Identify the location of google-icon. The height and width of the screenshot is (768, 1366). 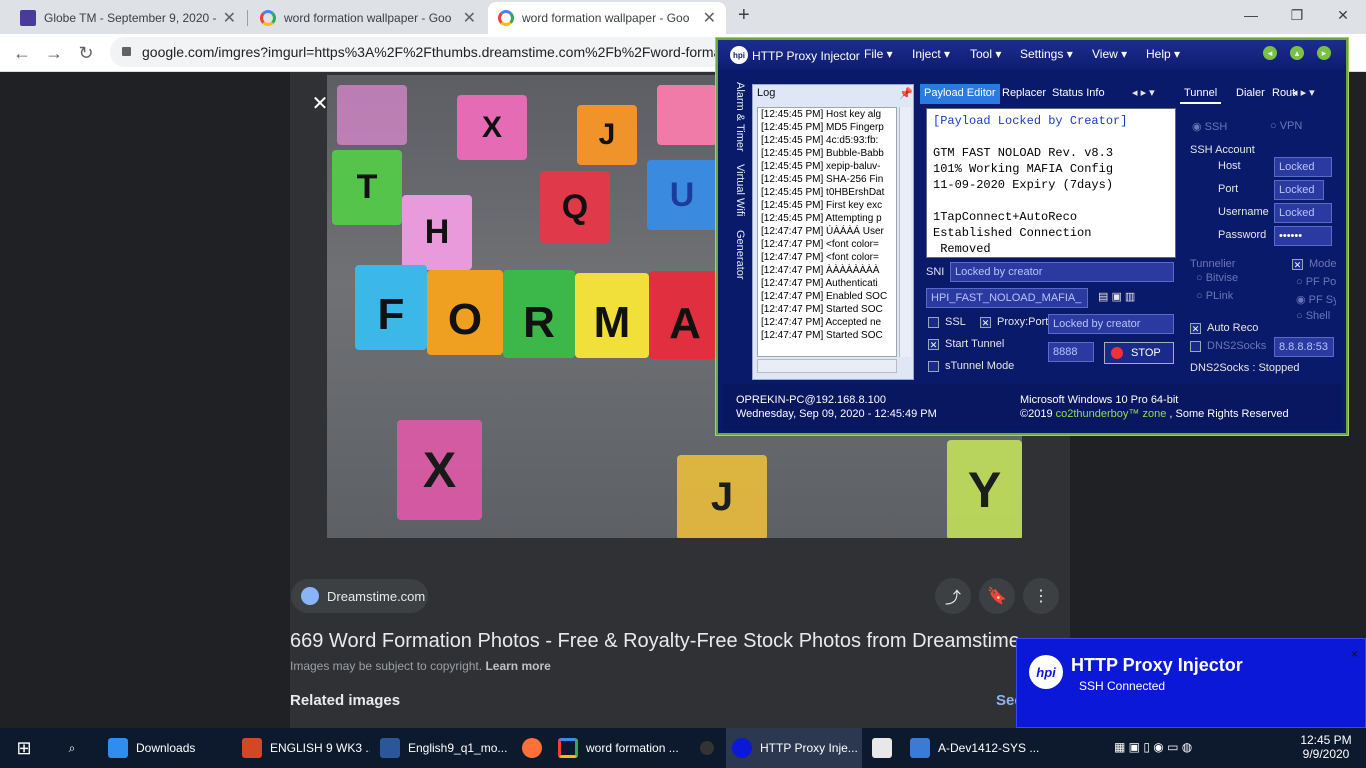
(268, 18).